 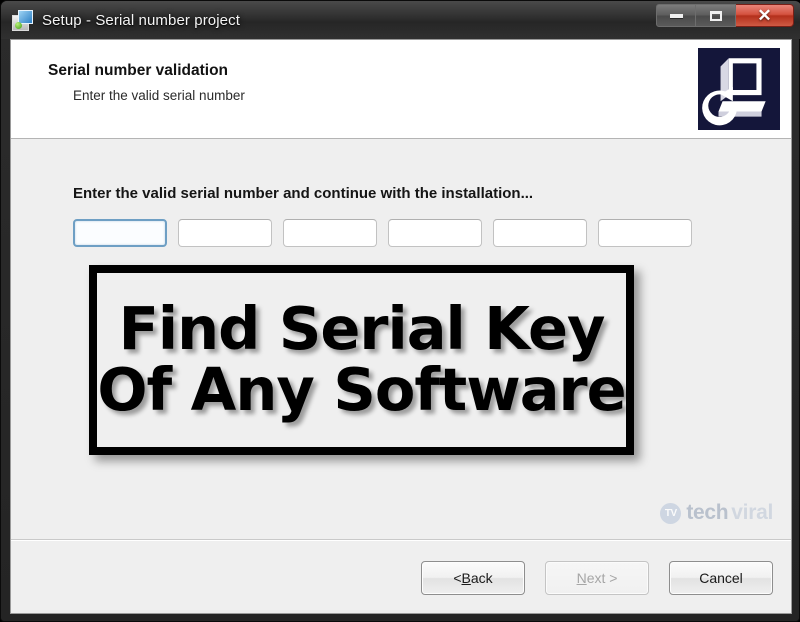 I want to click on cancel-button: Cancel, so click(x=721, y=578).